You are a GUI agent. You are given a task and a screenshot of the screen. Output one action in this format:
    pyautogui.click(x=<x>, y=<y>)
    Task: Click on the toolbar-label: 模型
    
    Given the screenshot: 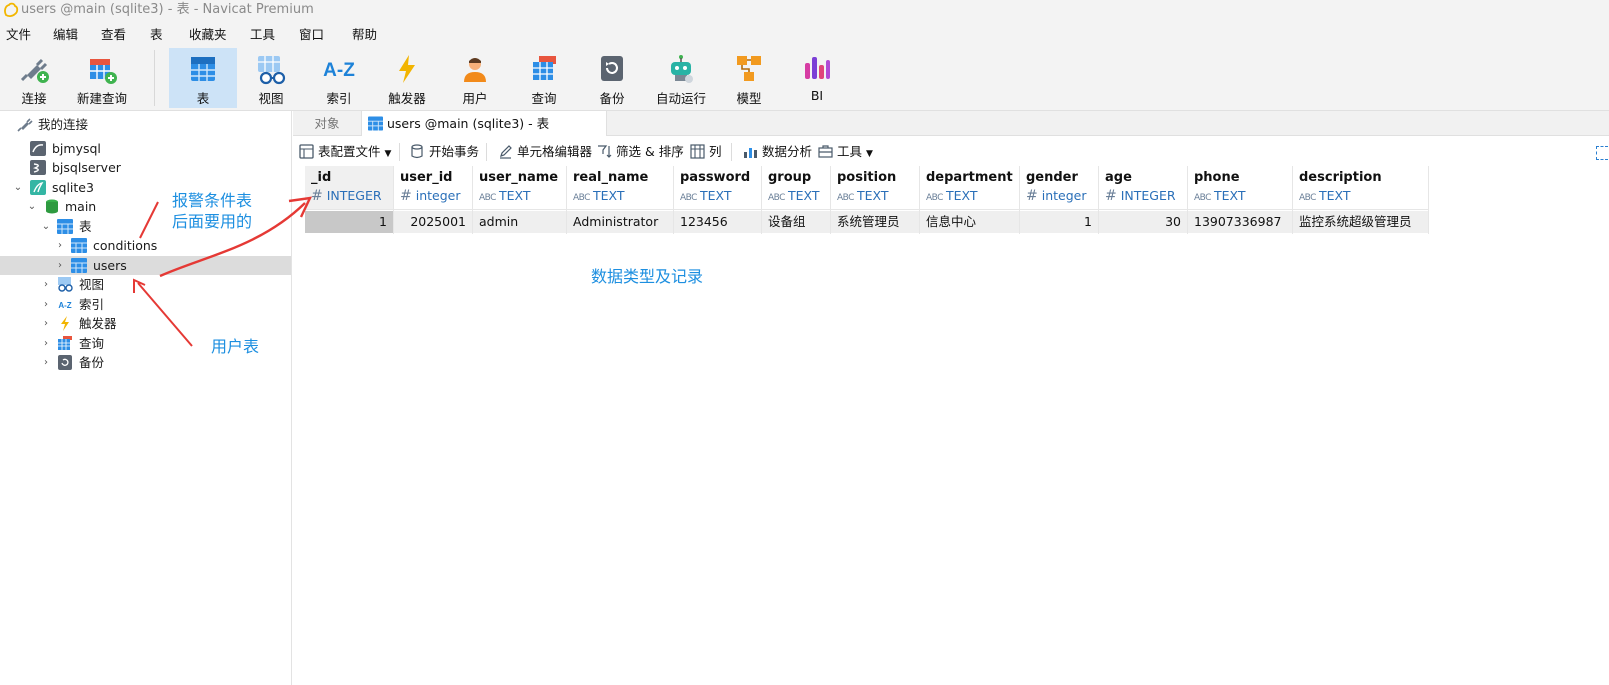 What is the action you would take?
    pyautogui.click(x=749, y=98)
    